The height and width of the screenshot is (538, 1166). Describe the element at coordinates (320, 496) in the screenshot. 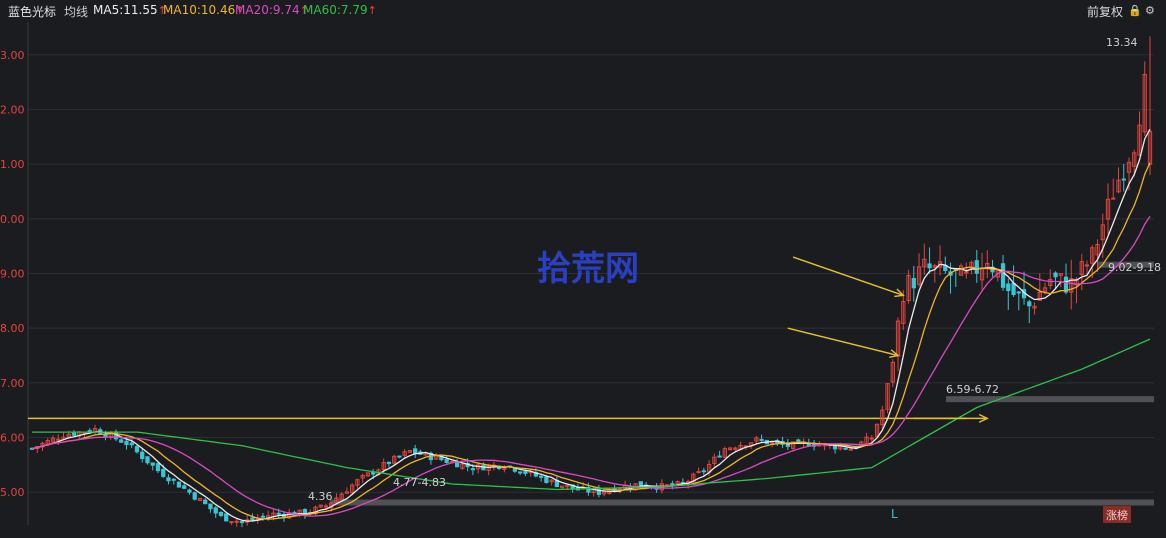

I see `low-price-label: 4.36` at that location.